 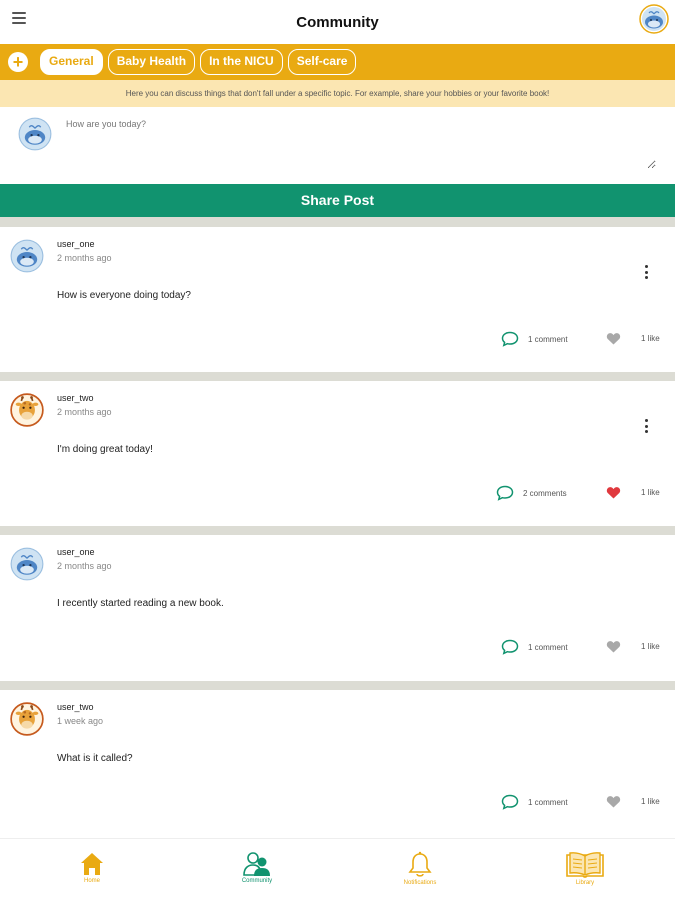 I want to click on nav-label: Notifications, so click(x=420, y=883).